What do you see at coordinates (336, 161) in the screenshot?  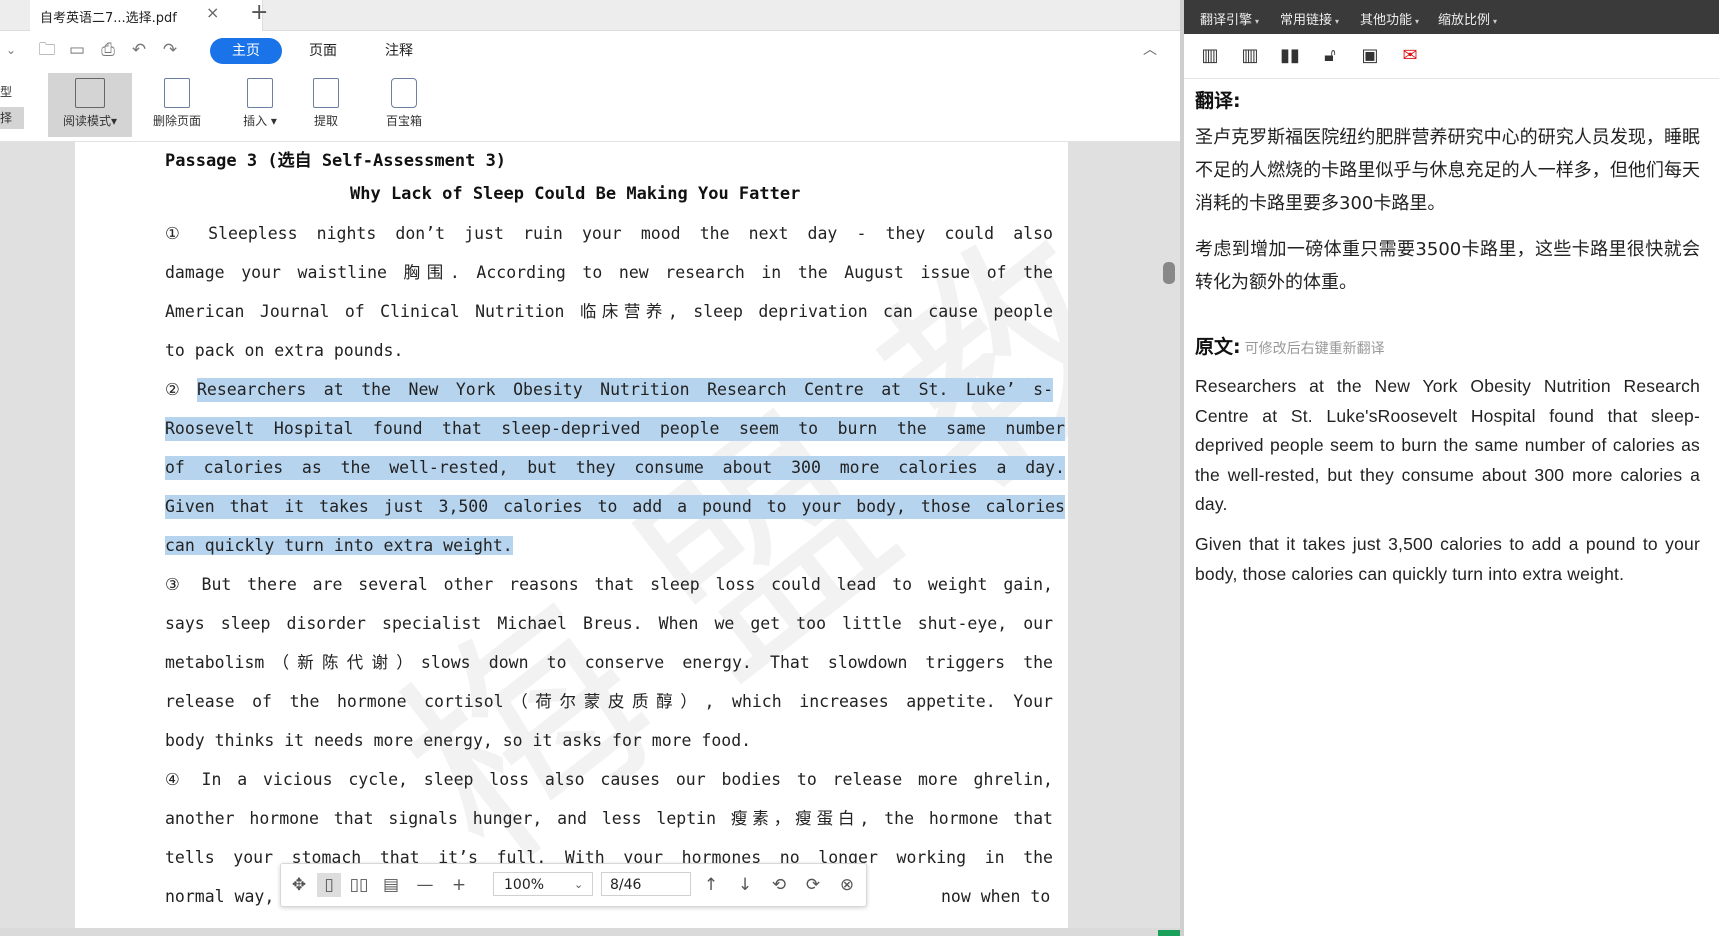 I see `passage-title: Passage 3 (选自 Self-Assessment 3)` at bounding box center [336, 161].